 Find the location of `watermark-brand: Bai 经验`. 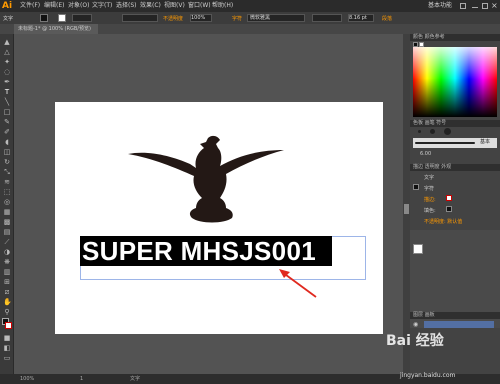

watermark-brand: Bai 经验 is located at coordinates (415, 341).